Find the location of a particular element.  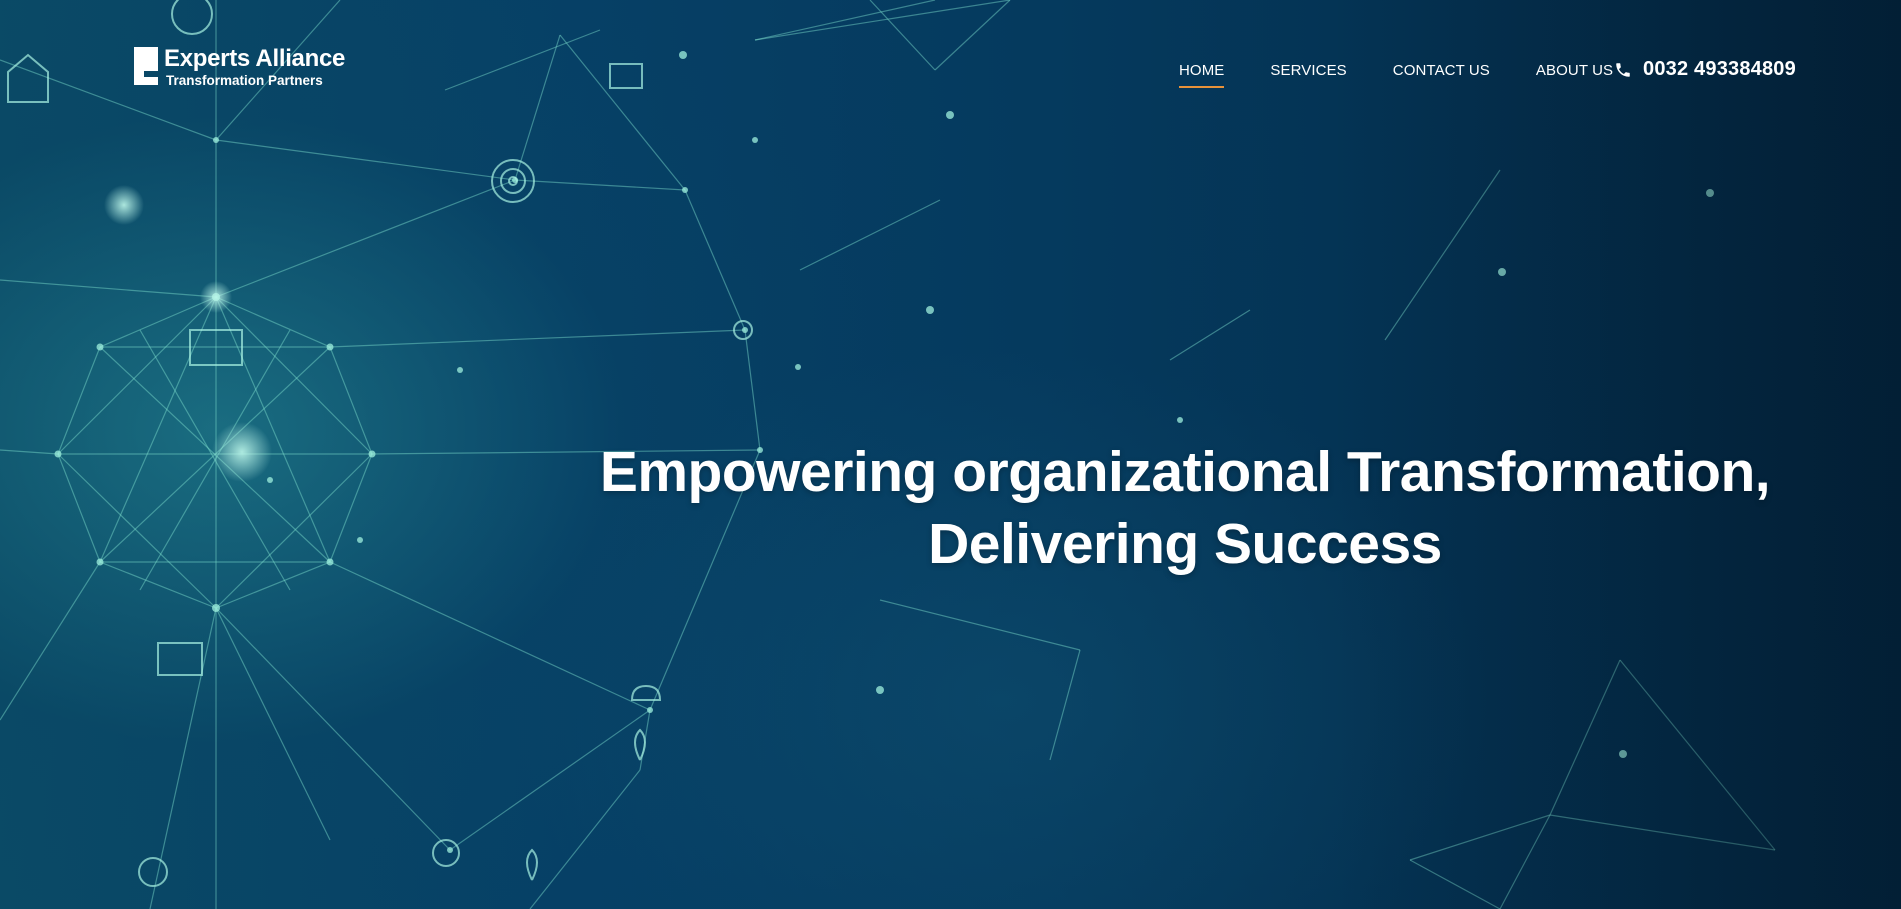

logo-text: Experts Alliance Transformation Partners is located at coordinates (254, 67).